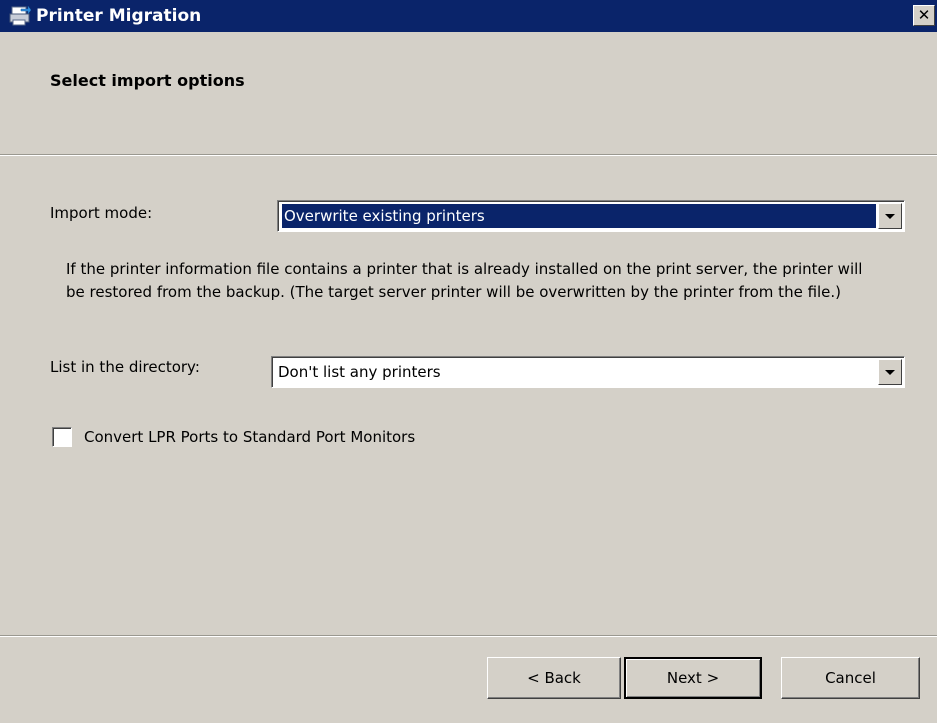 The height and width of the screenshot is (723, 937). What do you see at coordinates (468, 16) in the screenshot?
I see `title-bar: Printer Migration ✕` at bounding box center [468, 16].